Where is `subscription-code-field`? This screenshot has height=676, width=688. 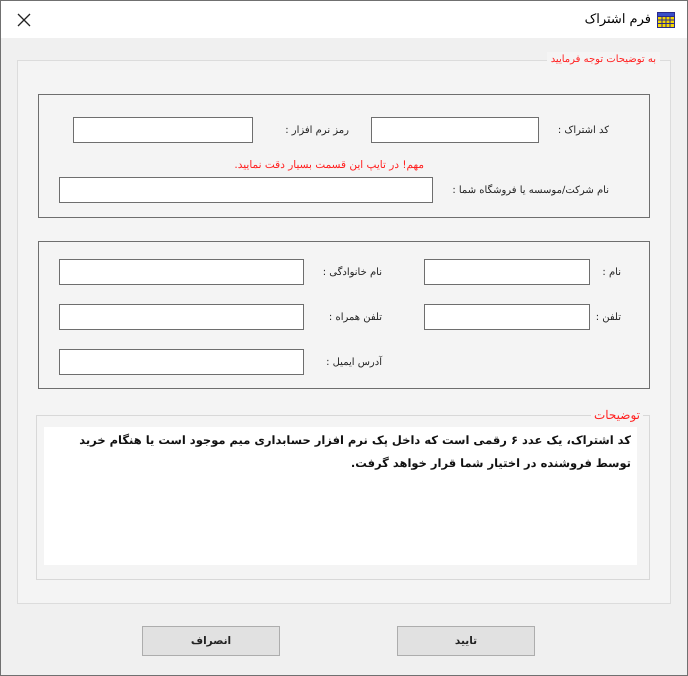
subscription-code-field is located at coordinates (455, 130).